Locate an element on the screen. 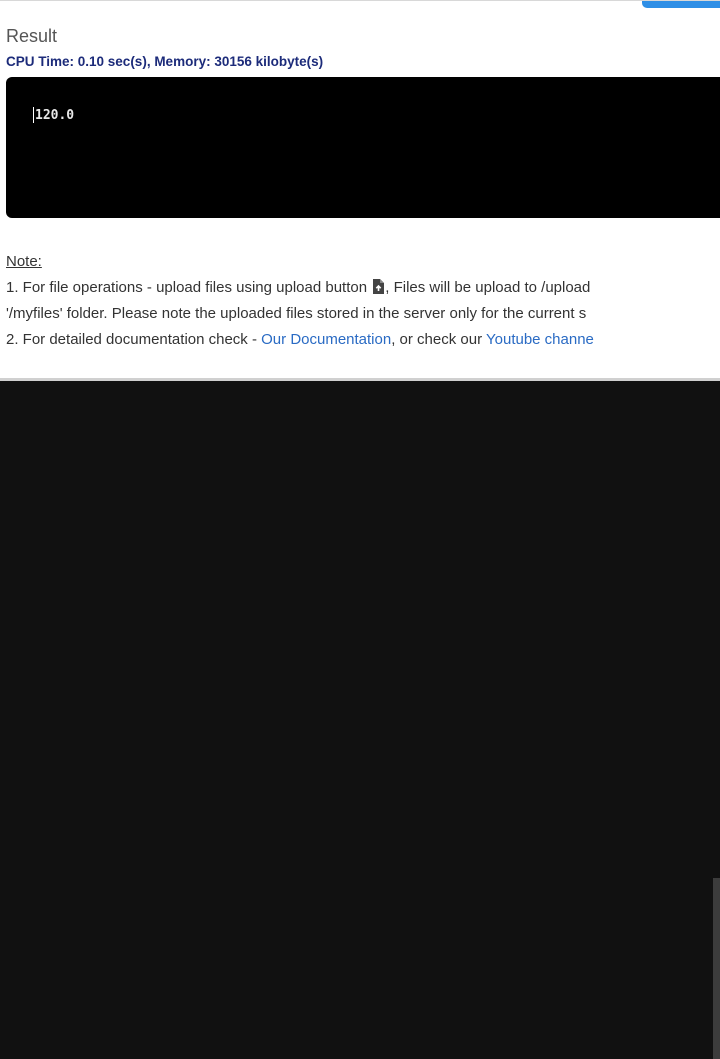 Image resolution: width=720 pixels, height=1059 pixels. output-text: 120.0 is located at coordinates (55, 115).